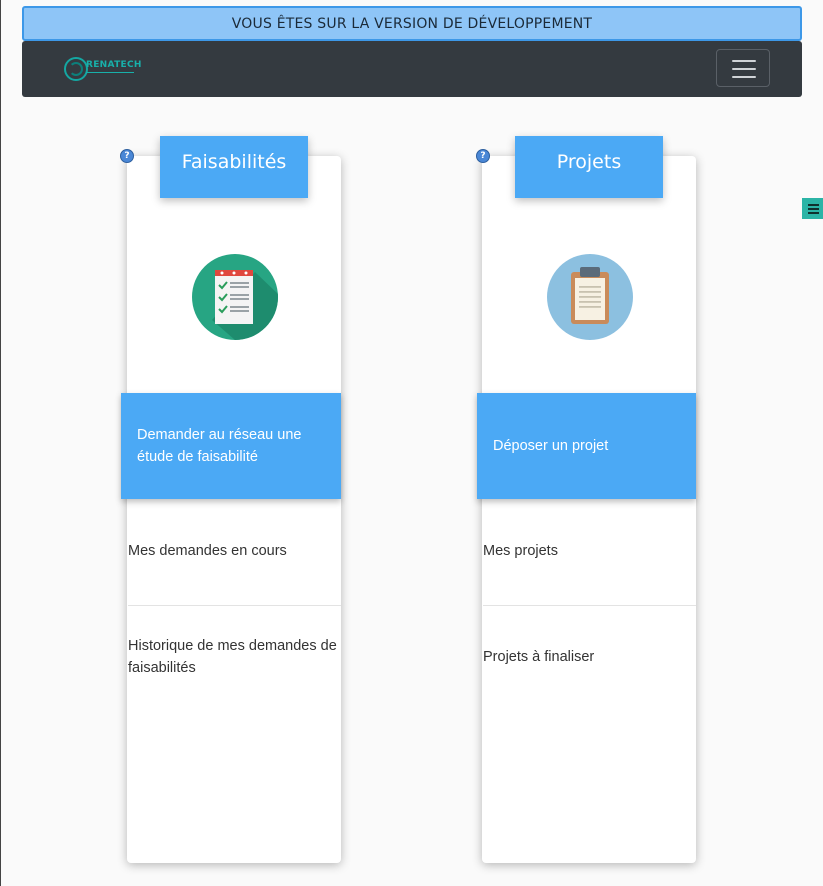 The image size is (823, 886). I want to click on hamburger-icon, so click(744, 61).